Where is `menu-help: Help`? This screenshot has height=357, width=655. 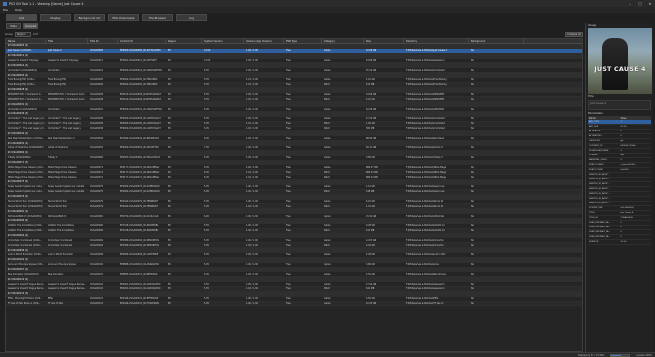
menu-help: Help is located at coordinates (18, 10).